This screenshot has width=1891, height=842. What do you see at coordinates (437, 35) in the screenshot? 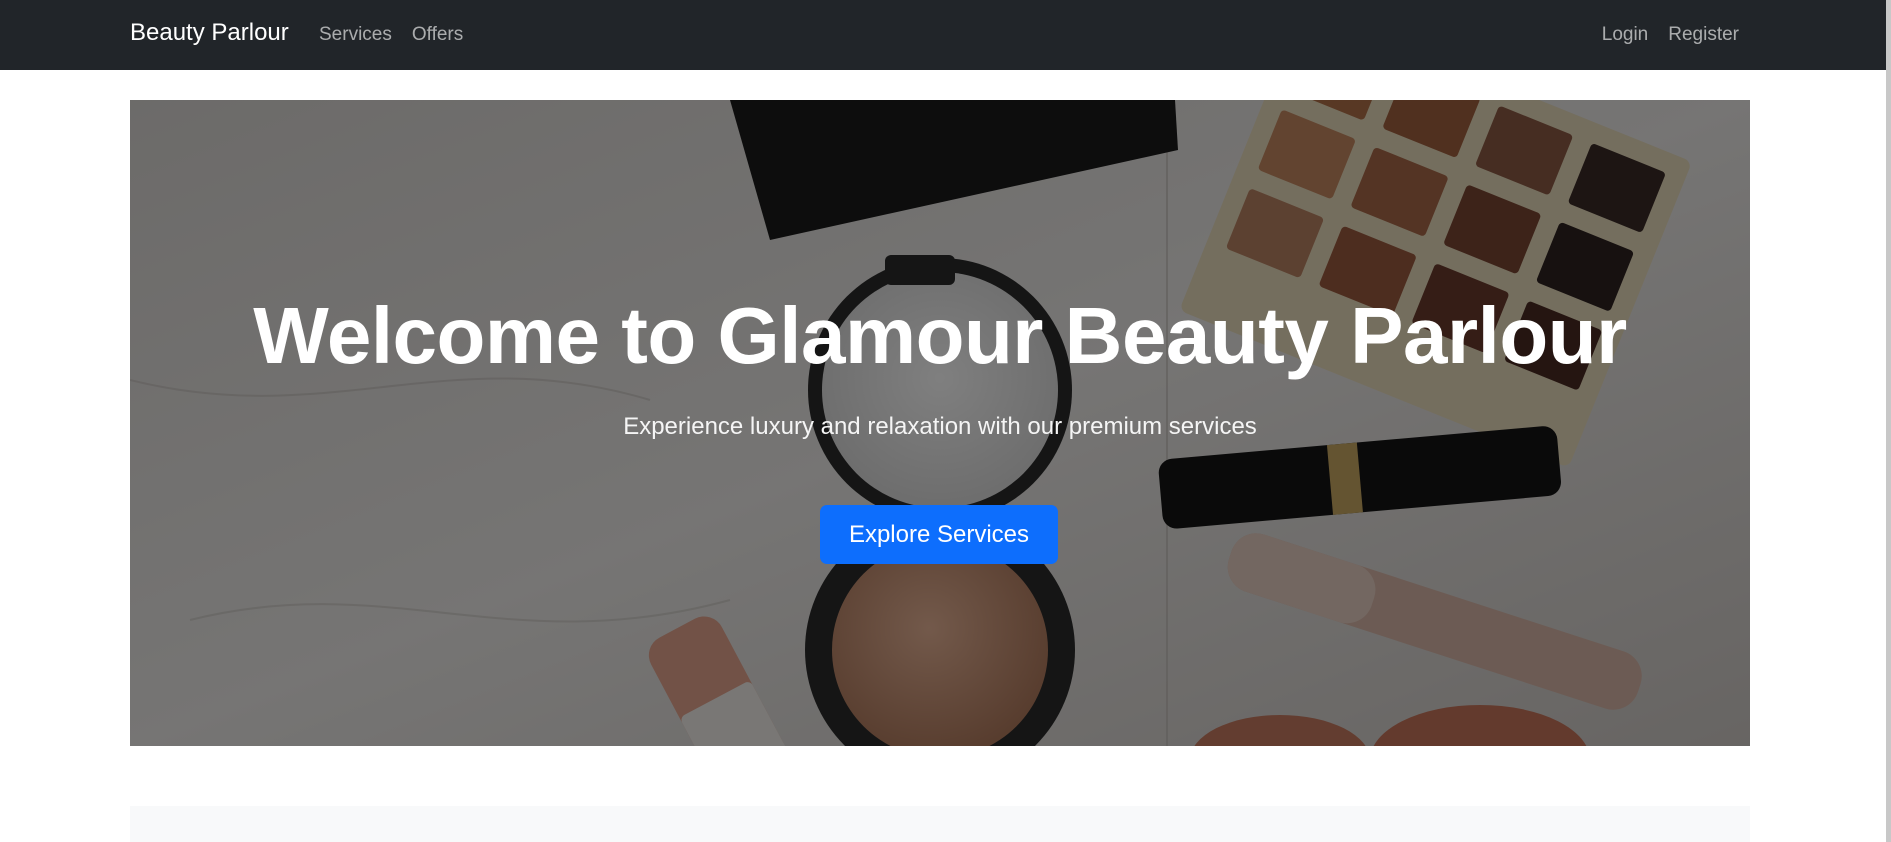
I see `nav-link-offers: Offers` at bounding box center [437, 35].